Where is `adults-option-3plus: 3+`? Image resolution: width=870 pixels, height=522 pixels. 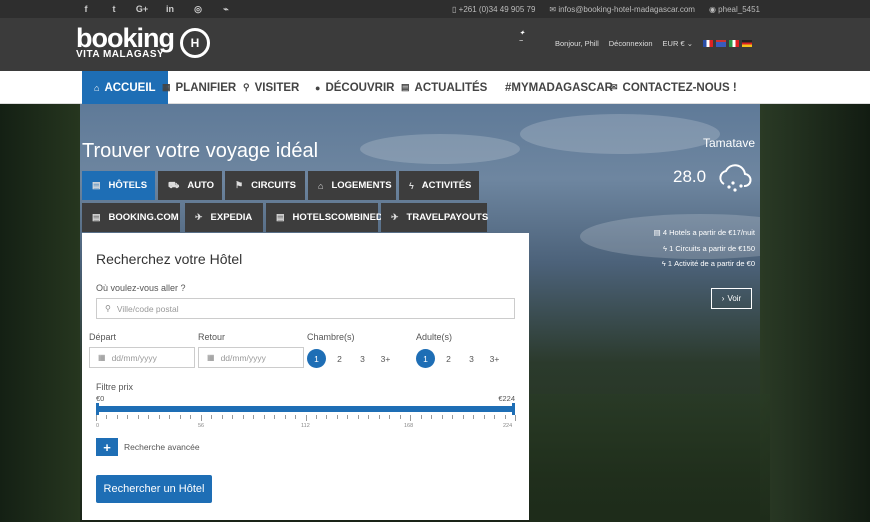 adults-option-3plus: 3+ is located at coordinates (494, 358).